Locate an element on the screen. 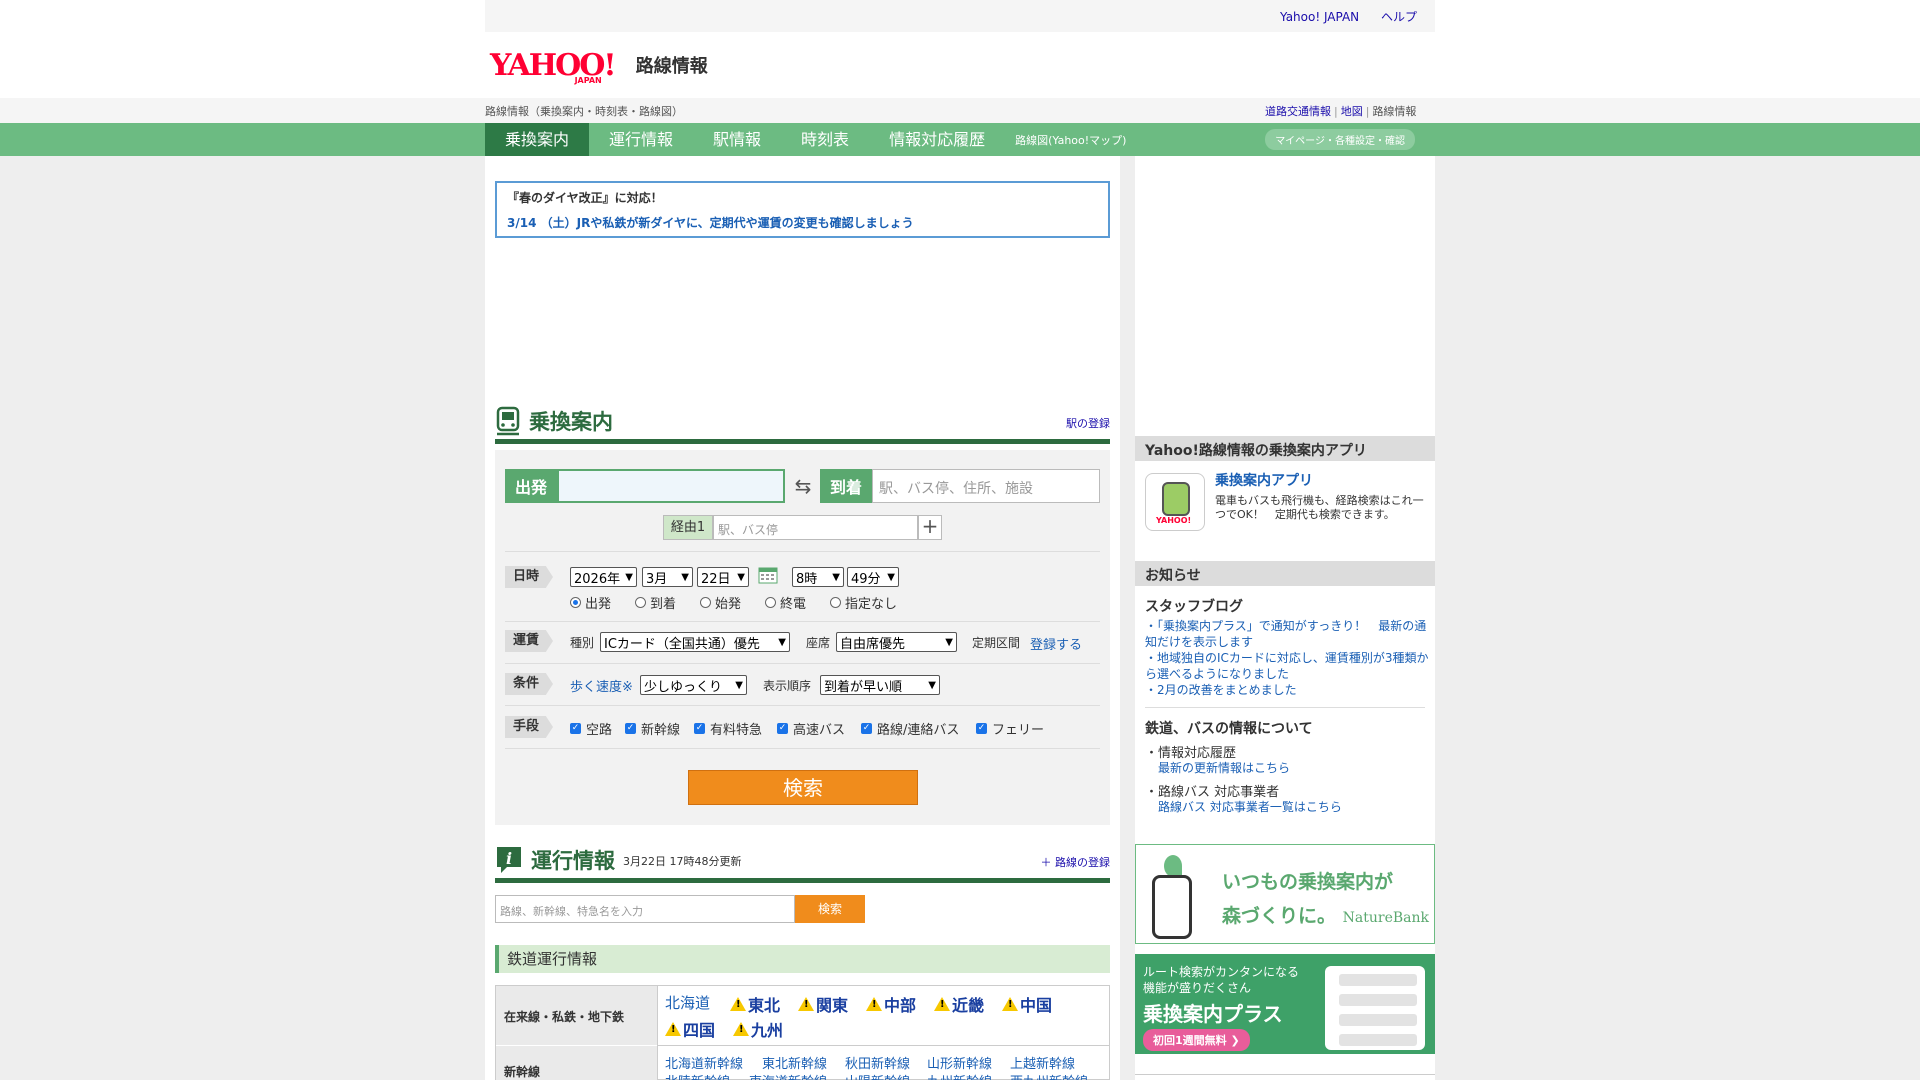  app-title-link: 乗換案内アプリ is located at coordinates (1264, 480).